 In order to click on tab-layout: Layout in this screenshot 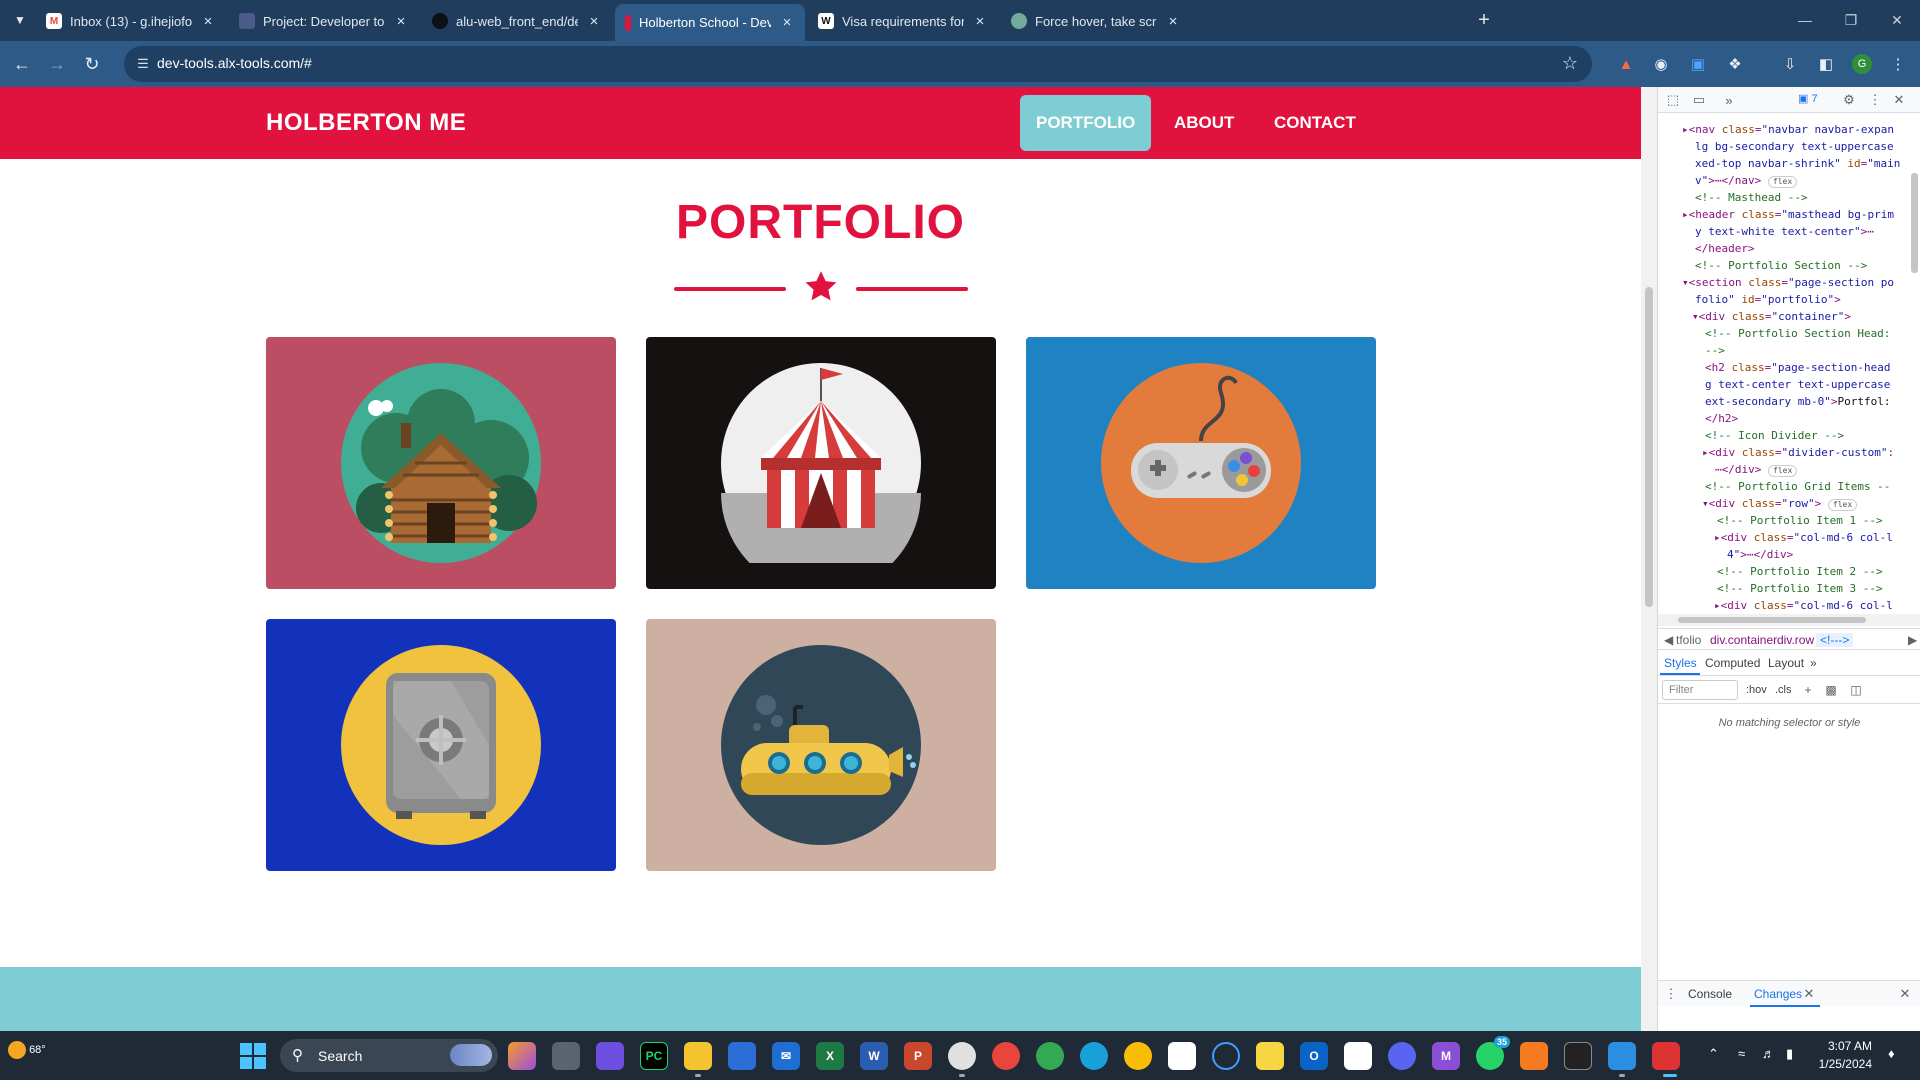, I will do `click(1786, 663)`.